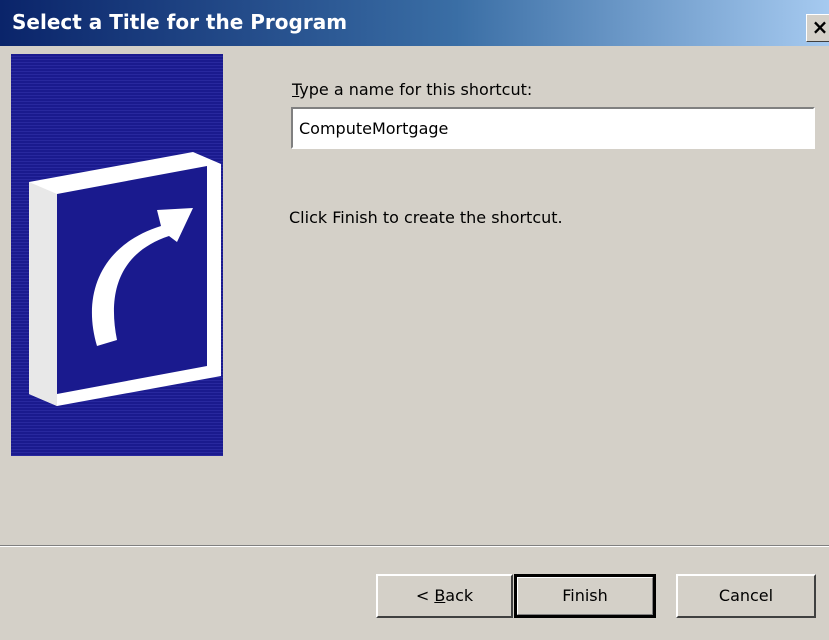  I want to click on button-separator, so click(414, 546).